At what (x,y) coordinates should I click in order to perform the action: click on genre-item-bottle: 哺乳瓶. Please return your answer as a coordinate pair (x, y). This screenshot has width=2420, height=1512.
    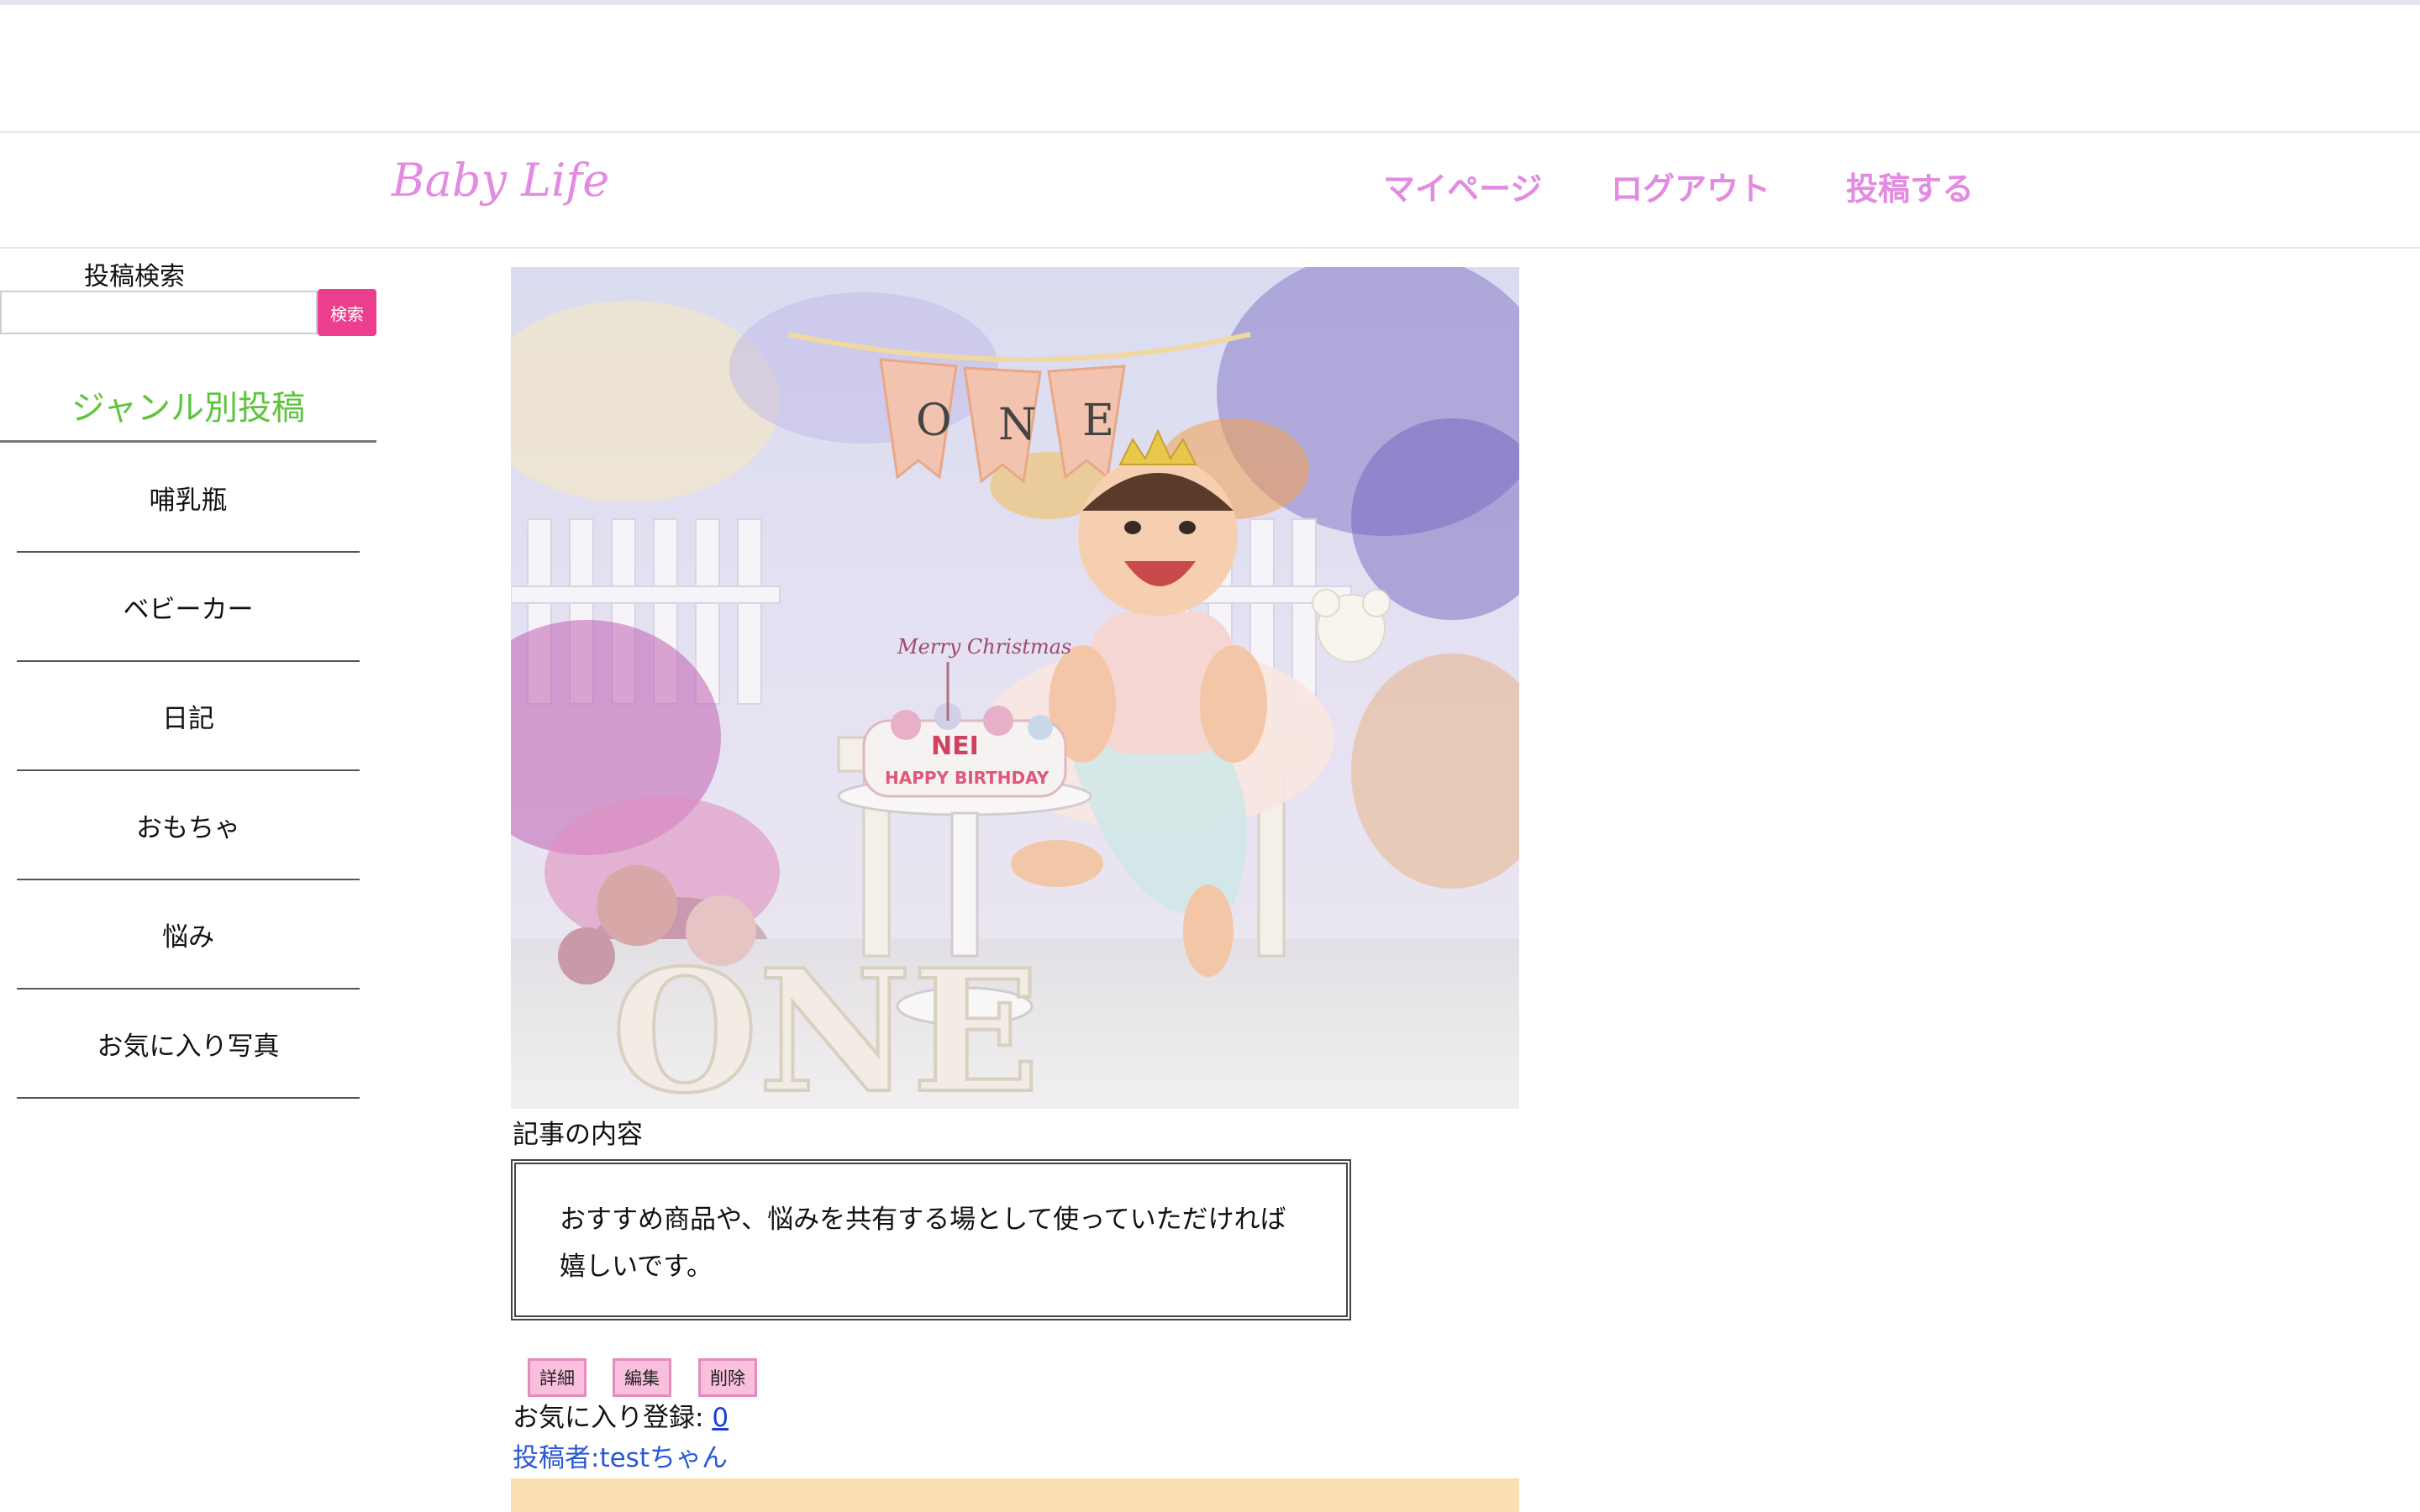
    Looking at the image, I should click on (188, 498).